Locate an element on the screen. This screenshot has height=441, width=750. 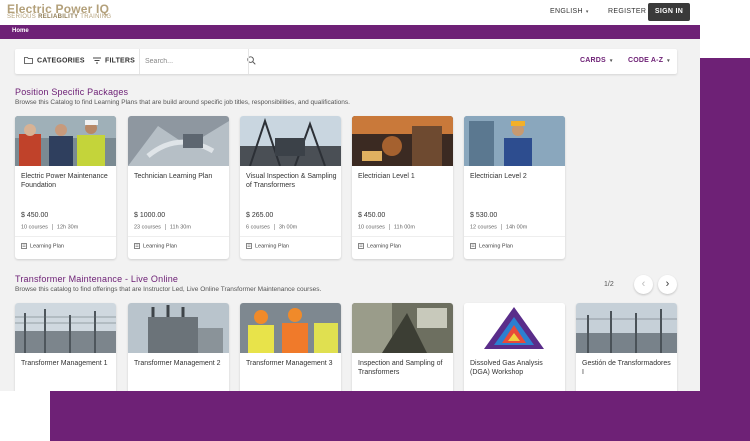
card-title: Transformer Management 2 is located at coordinates (177, 363).